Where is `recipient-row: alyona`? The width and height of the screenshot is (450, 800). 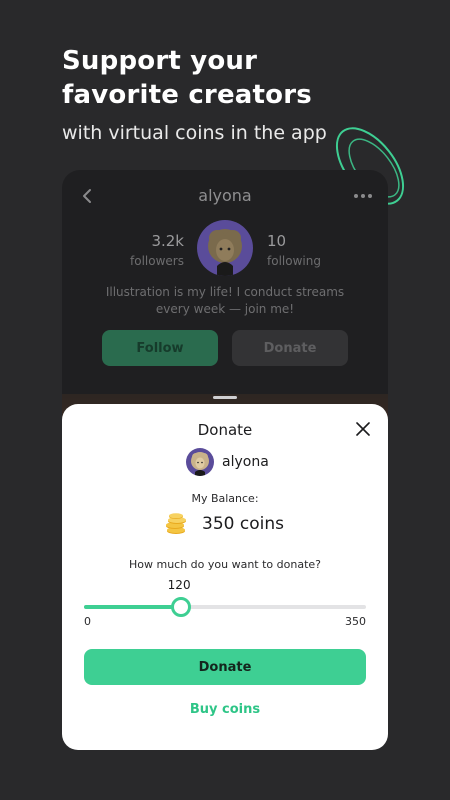
recipient-row: alyona is located at coordinates (227, 462).